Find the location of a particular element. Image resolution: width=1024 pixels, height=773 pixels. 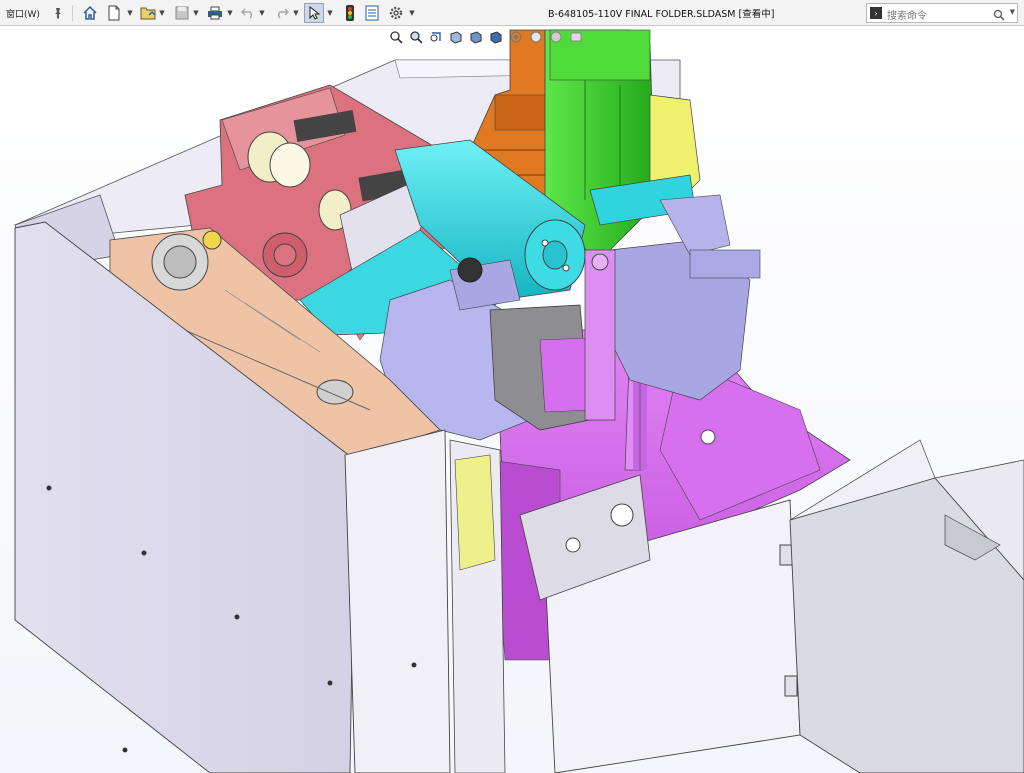

zoom-to-area-icon is located at coordinates (415, 37).